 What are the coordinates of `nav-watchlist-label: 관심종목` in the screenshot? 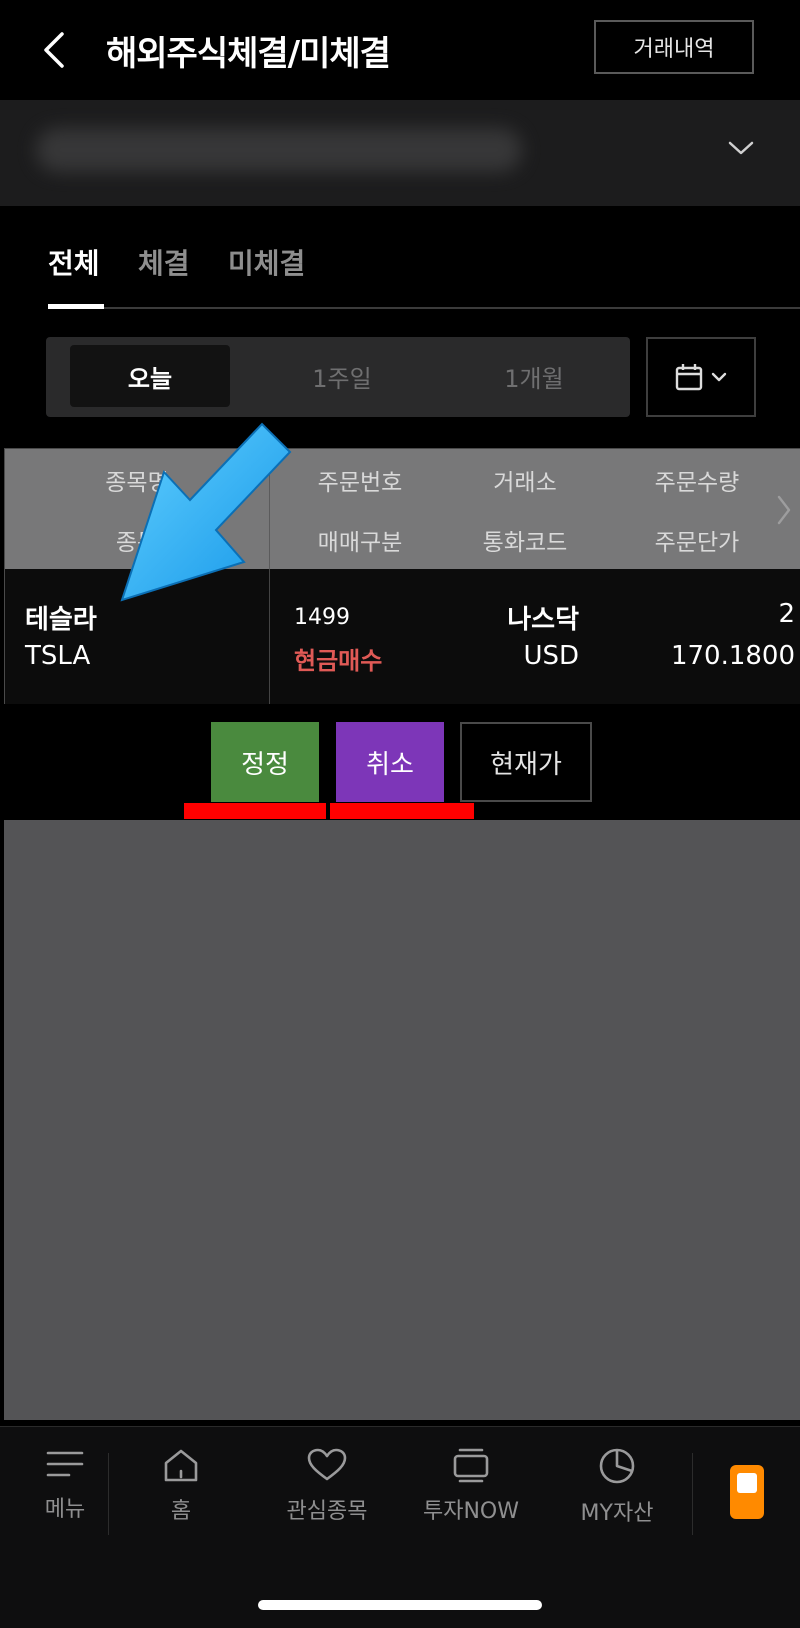 It's located at (327, 1511).